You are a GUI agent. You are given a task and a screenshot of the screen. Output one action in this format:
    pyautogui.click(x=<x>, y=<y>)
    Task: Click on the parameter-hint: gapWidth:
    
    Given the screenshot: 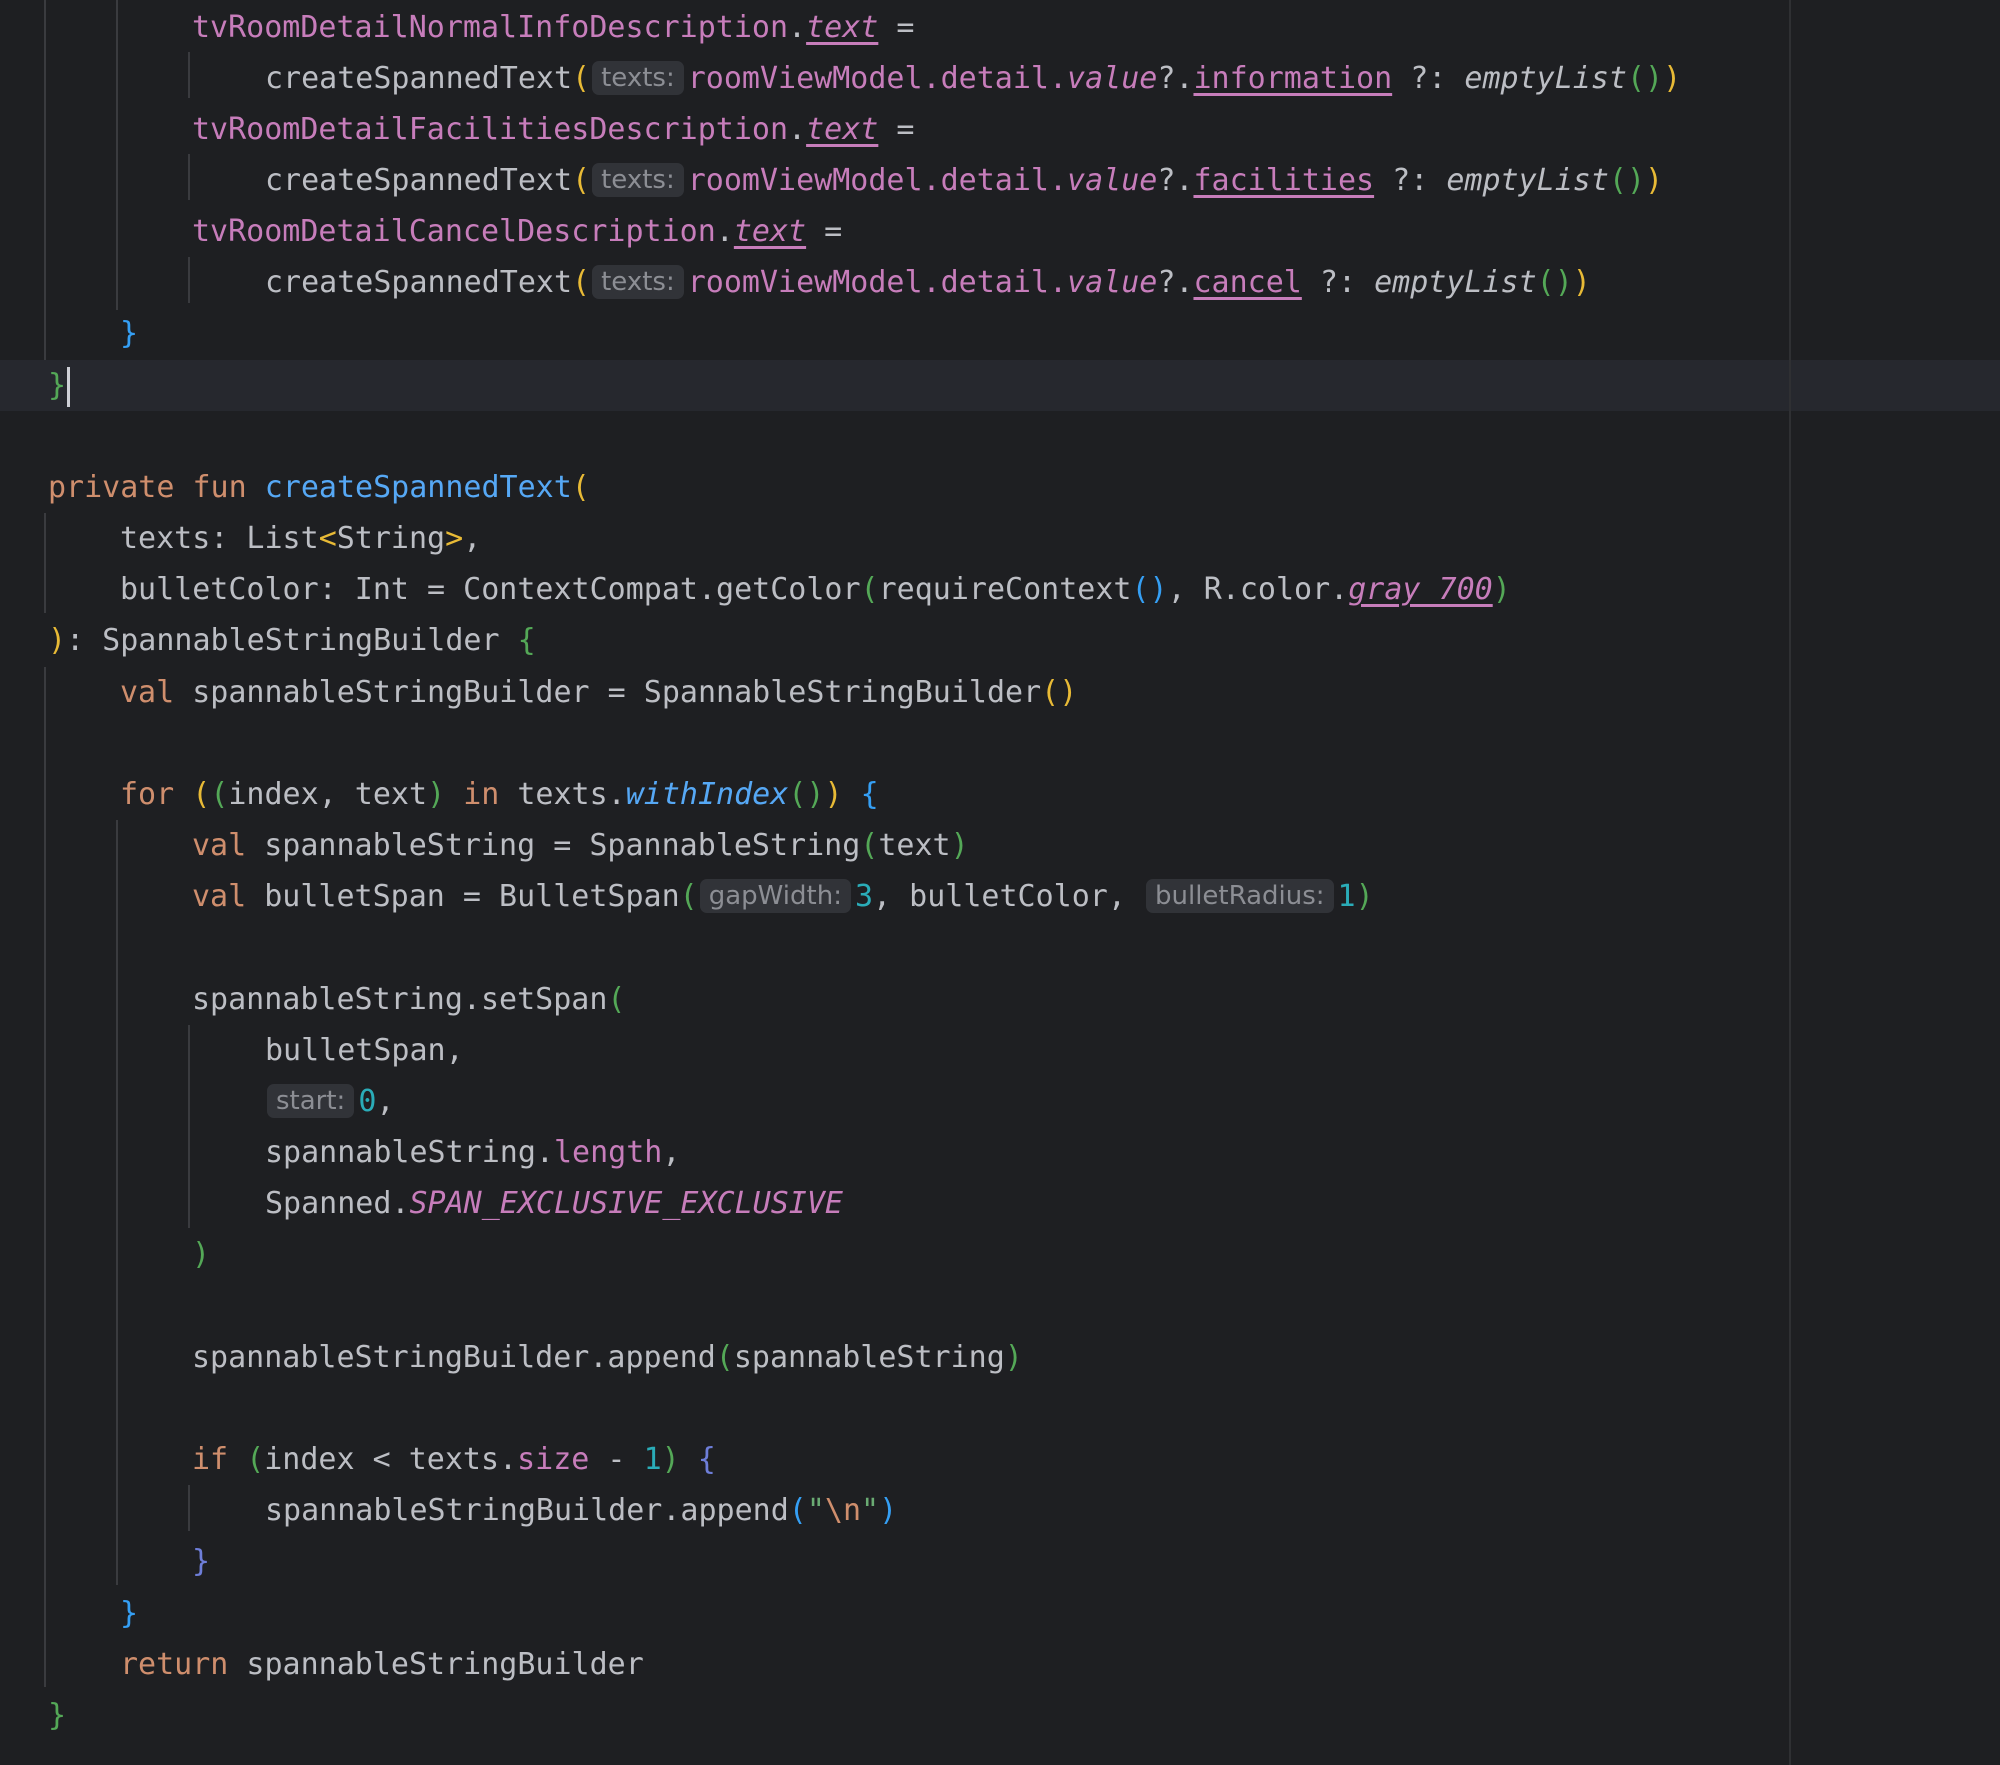 What is the action you would take?
    pyautogui.click(x=775, y=896)
    